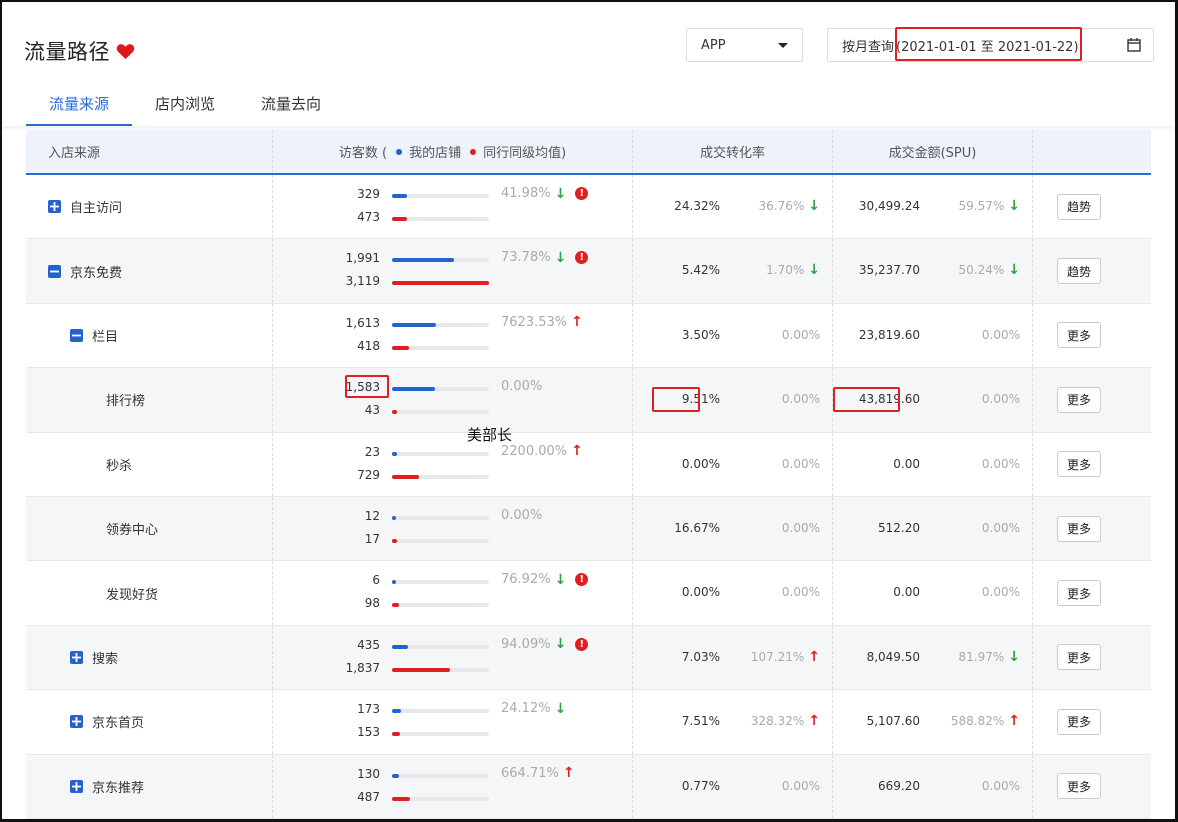 Image resolution: width=1178 pixels, height=822 pixels. What do you see at coordinates (372, 410) in the screenshot?
I see `visitors-peer-value: 43` at bounding box center [372, 410].